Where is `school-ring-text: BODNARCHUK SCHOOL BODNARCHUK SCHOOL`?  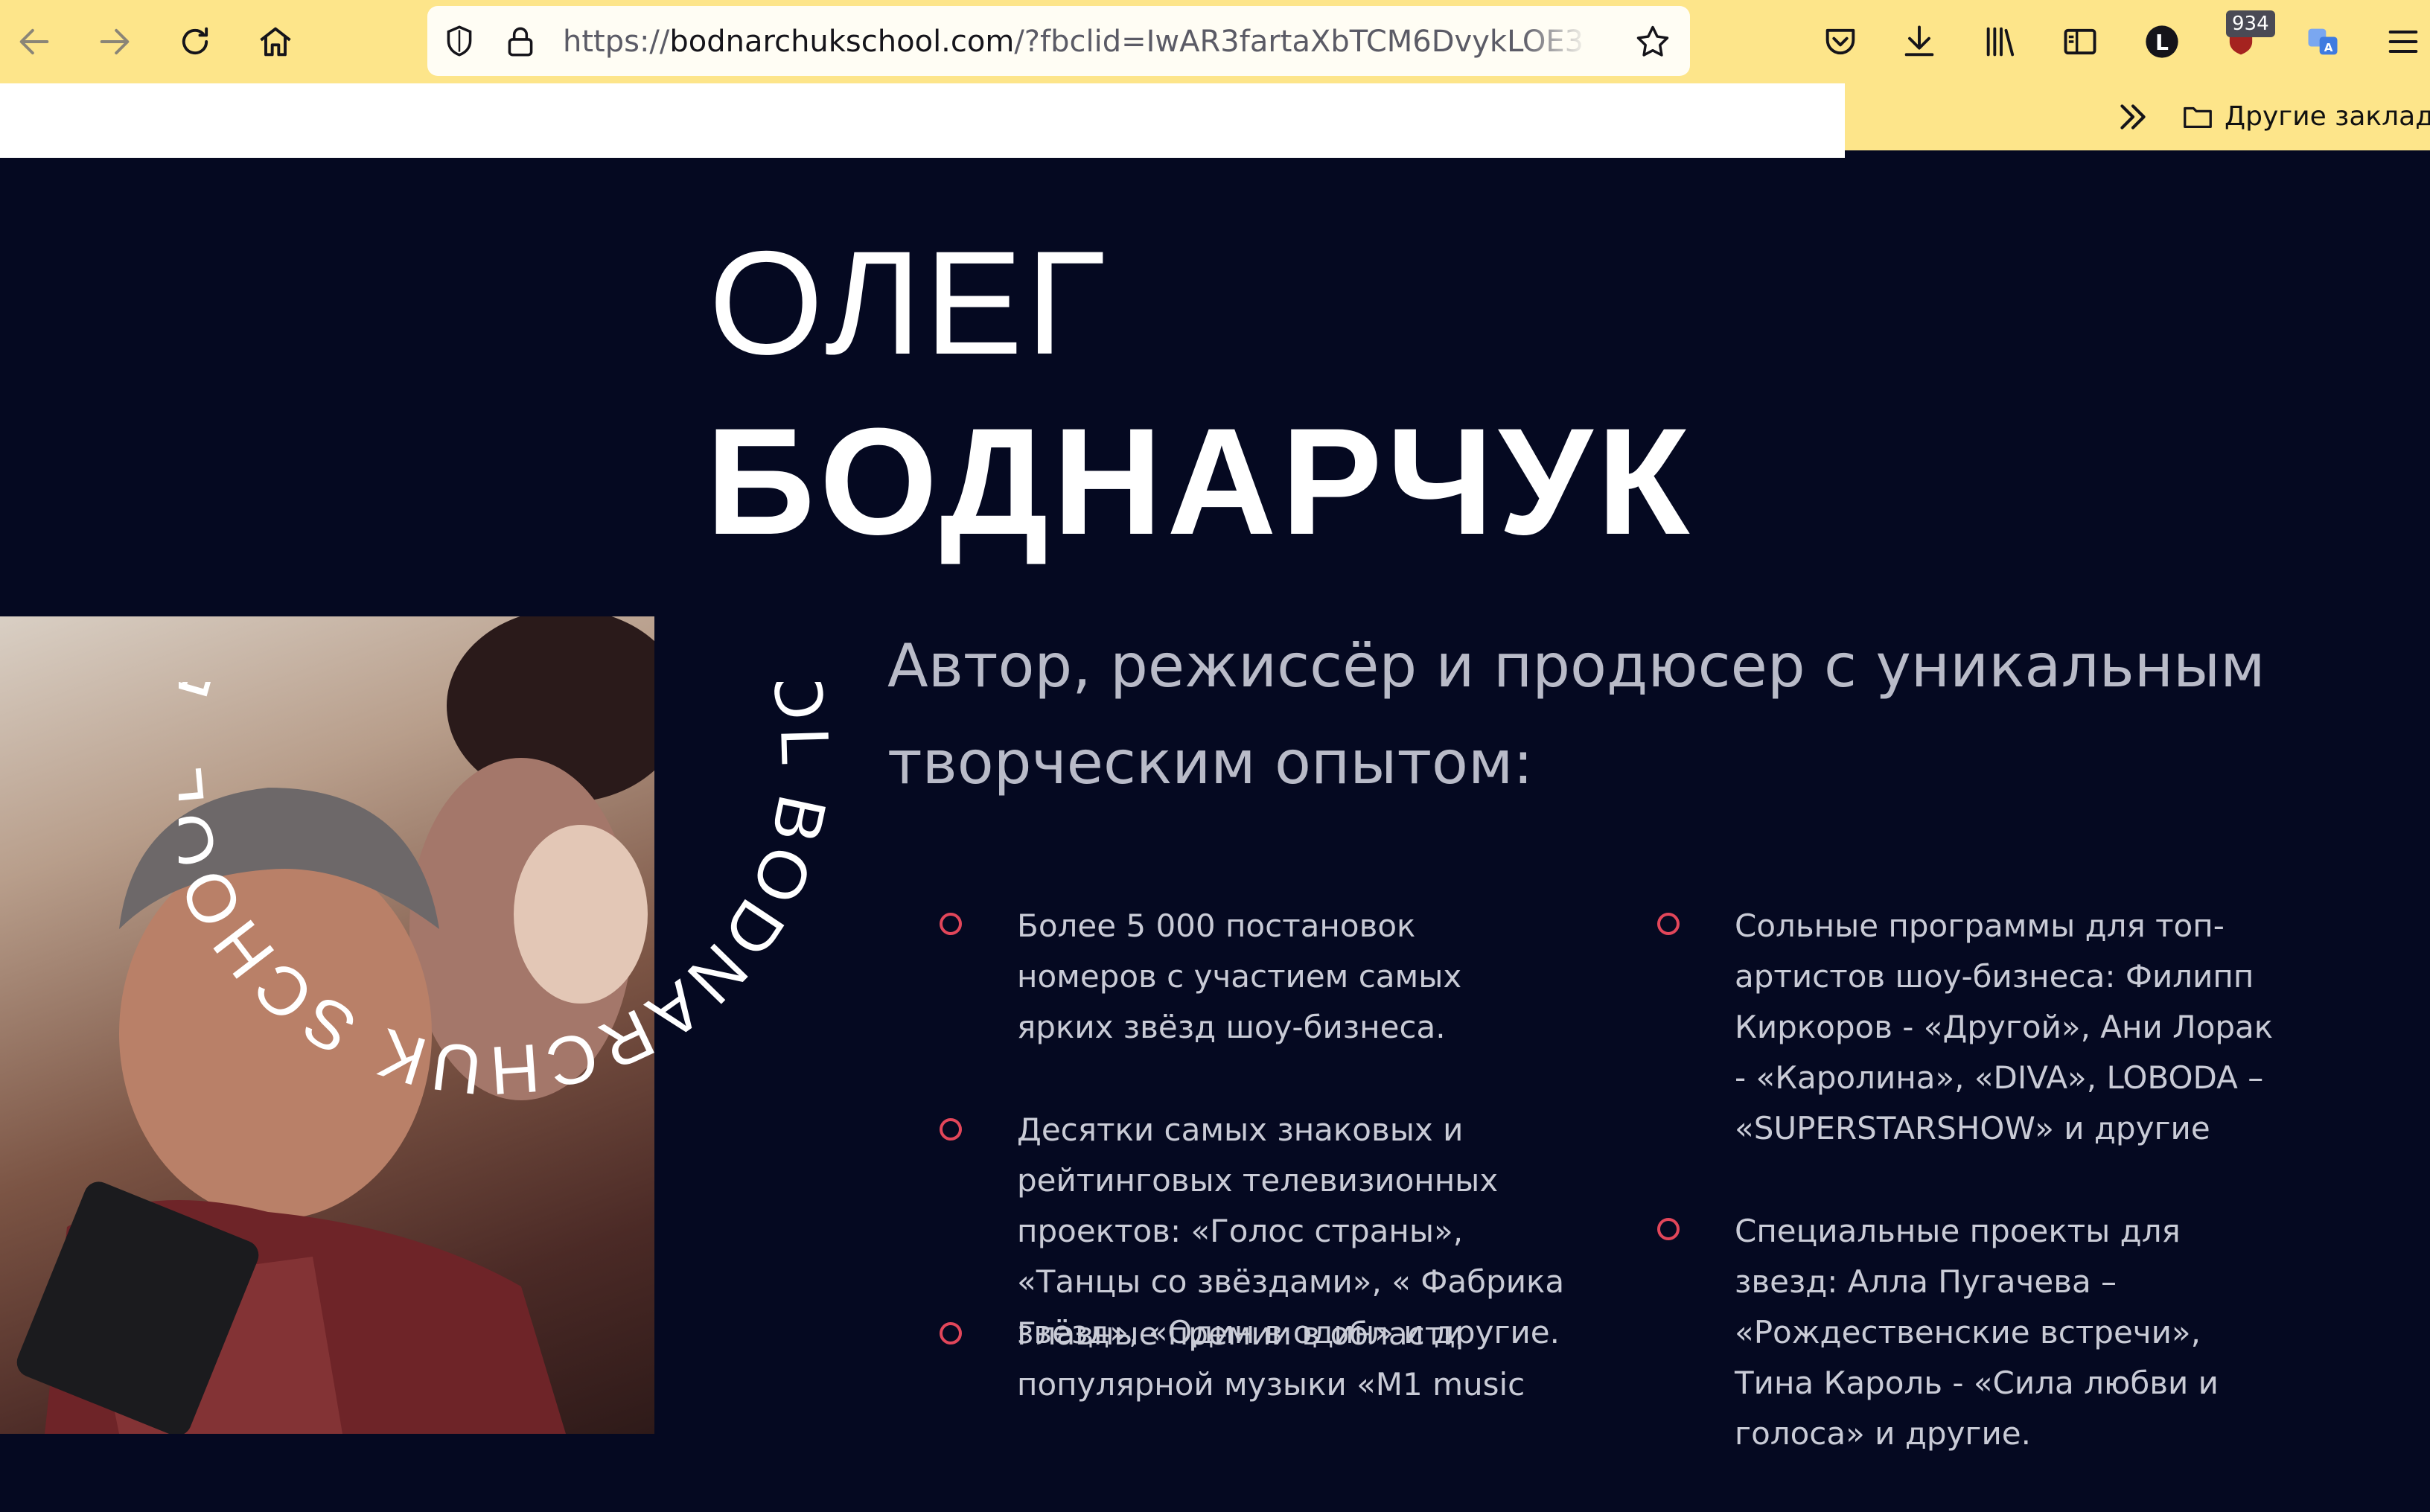
school-ring-text: BODNARCHUK SCHOOL BODNARCHUK SCHOOL is located at coordinates (512, 895).